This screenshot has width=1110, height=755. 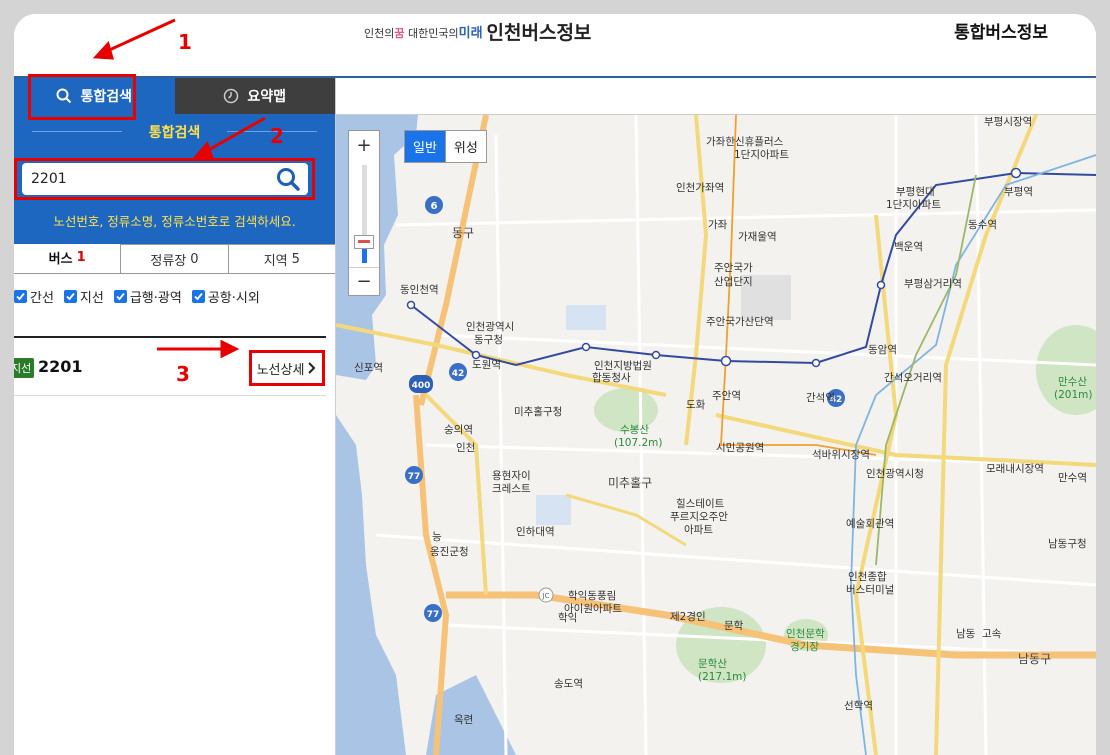 I want to click on annotation-number-3: 3, so click(x=183, y=374).